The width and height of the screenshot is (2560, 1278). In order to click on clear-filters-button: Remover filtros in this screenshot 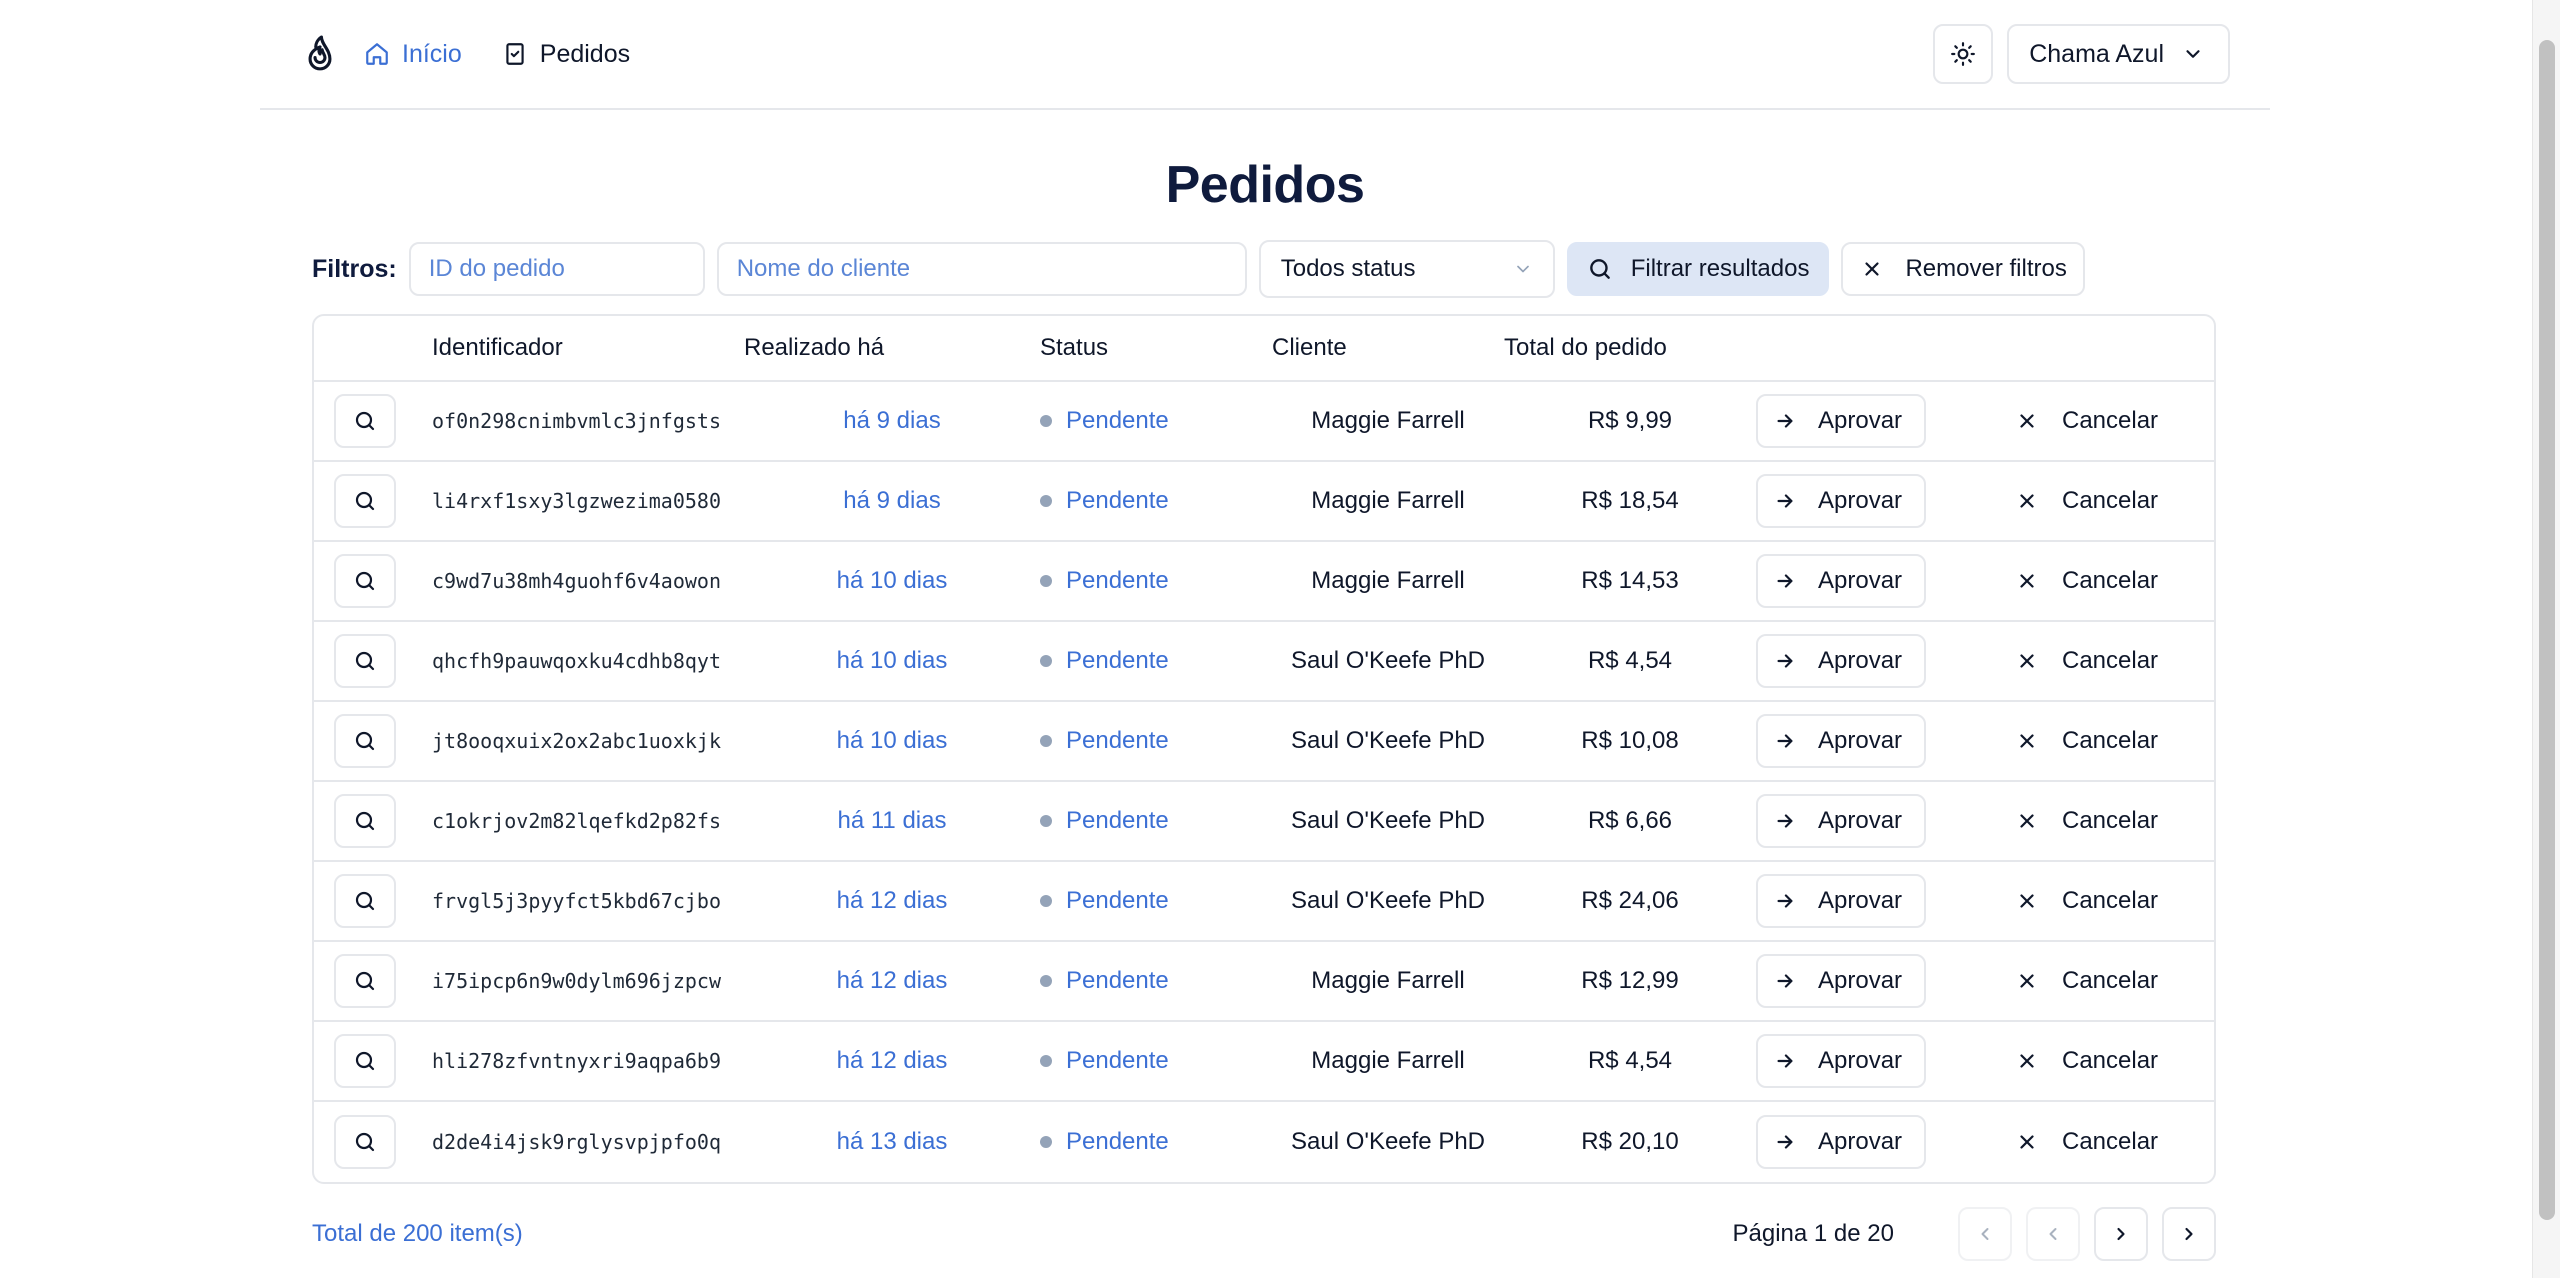, I will do `click(1963, 269)`.